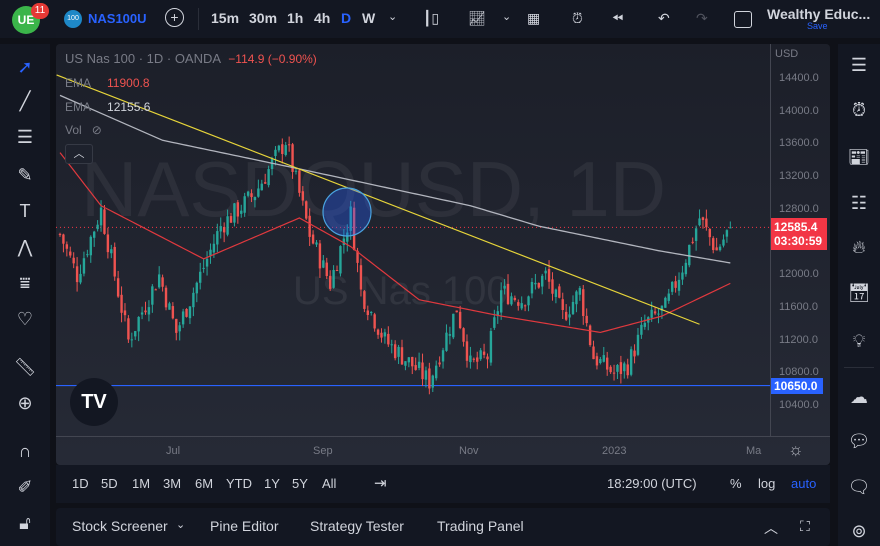 This screenshot has width=880, height=546. Describe the element at coordinates (380, 483) in the screenshot. I see `goto-date-icon: ⇥` at that location.